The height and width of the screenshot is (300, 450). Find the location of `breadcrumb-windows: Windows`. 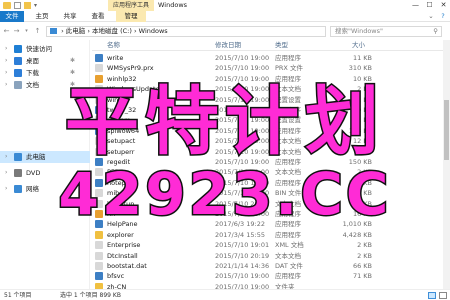

breadcrumb-windows: Windows is located at coordinates (153, 31).